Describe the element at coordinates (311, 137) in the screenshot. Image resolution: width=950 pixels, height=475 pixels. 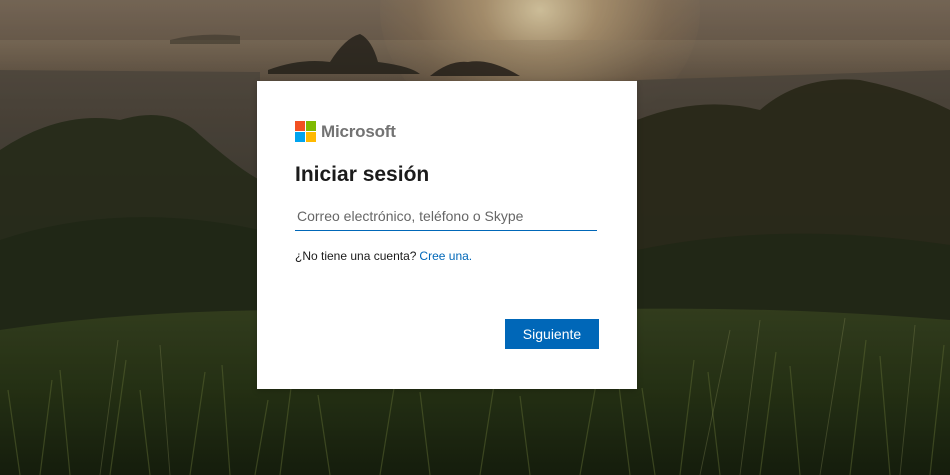
I see `logo-square-yellow` at that location.